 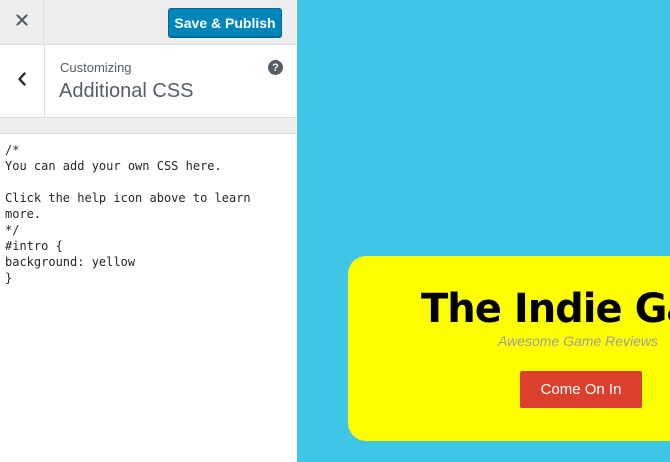 What do you see at coordinates (545, 309) in the screenshot?
I see `site-title: The Indie Game Hub` at bounding box center [545, 309].